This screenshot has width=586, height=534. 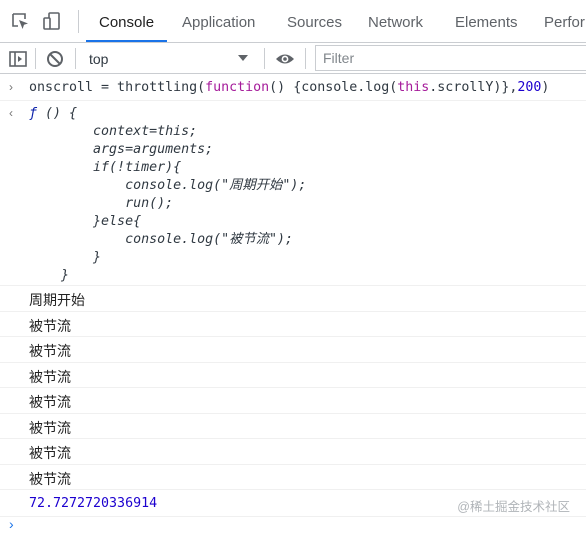 What do you see at coordinates (395, 21) in the screenshot?
I see `tab-network: Network` at bounding box center [395, 21].